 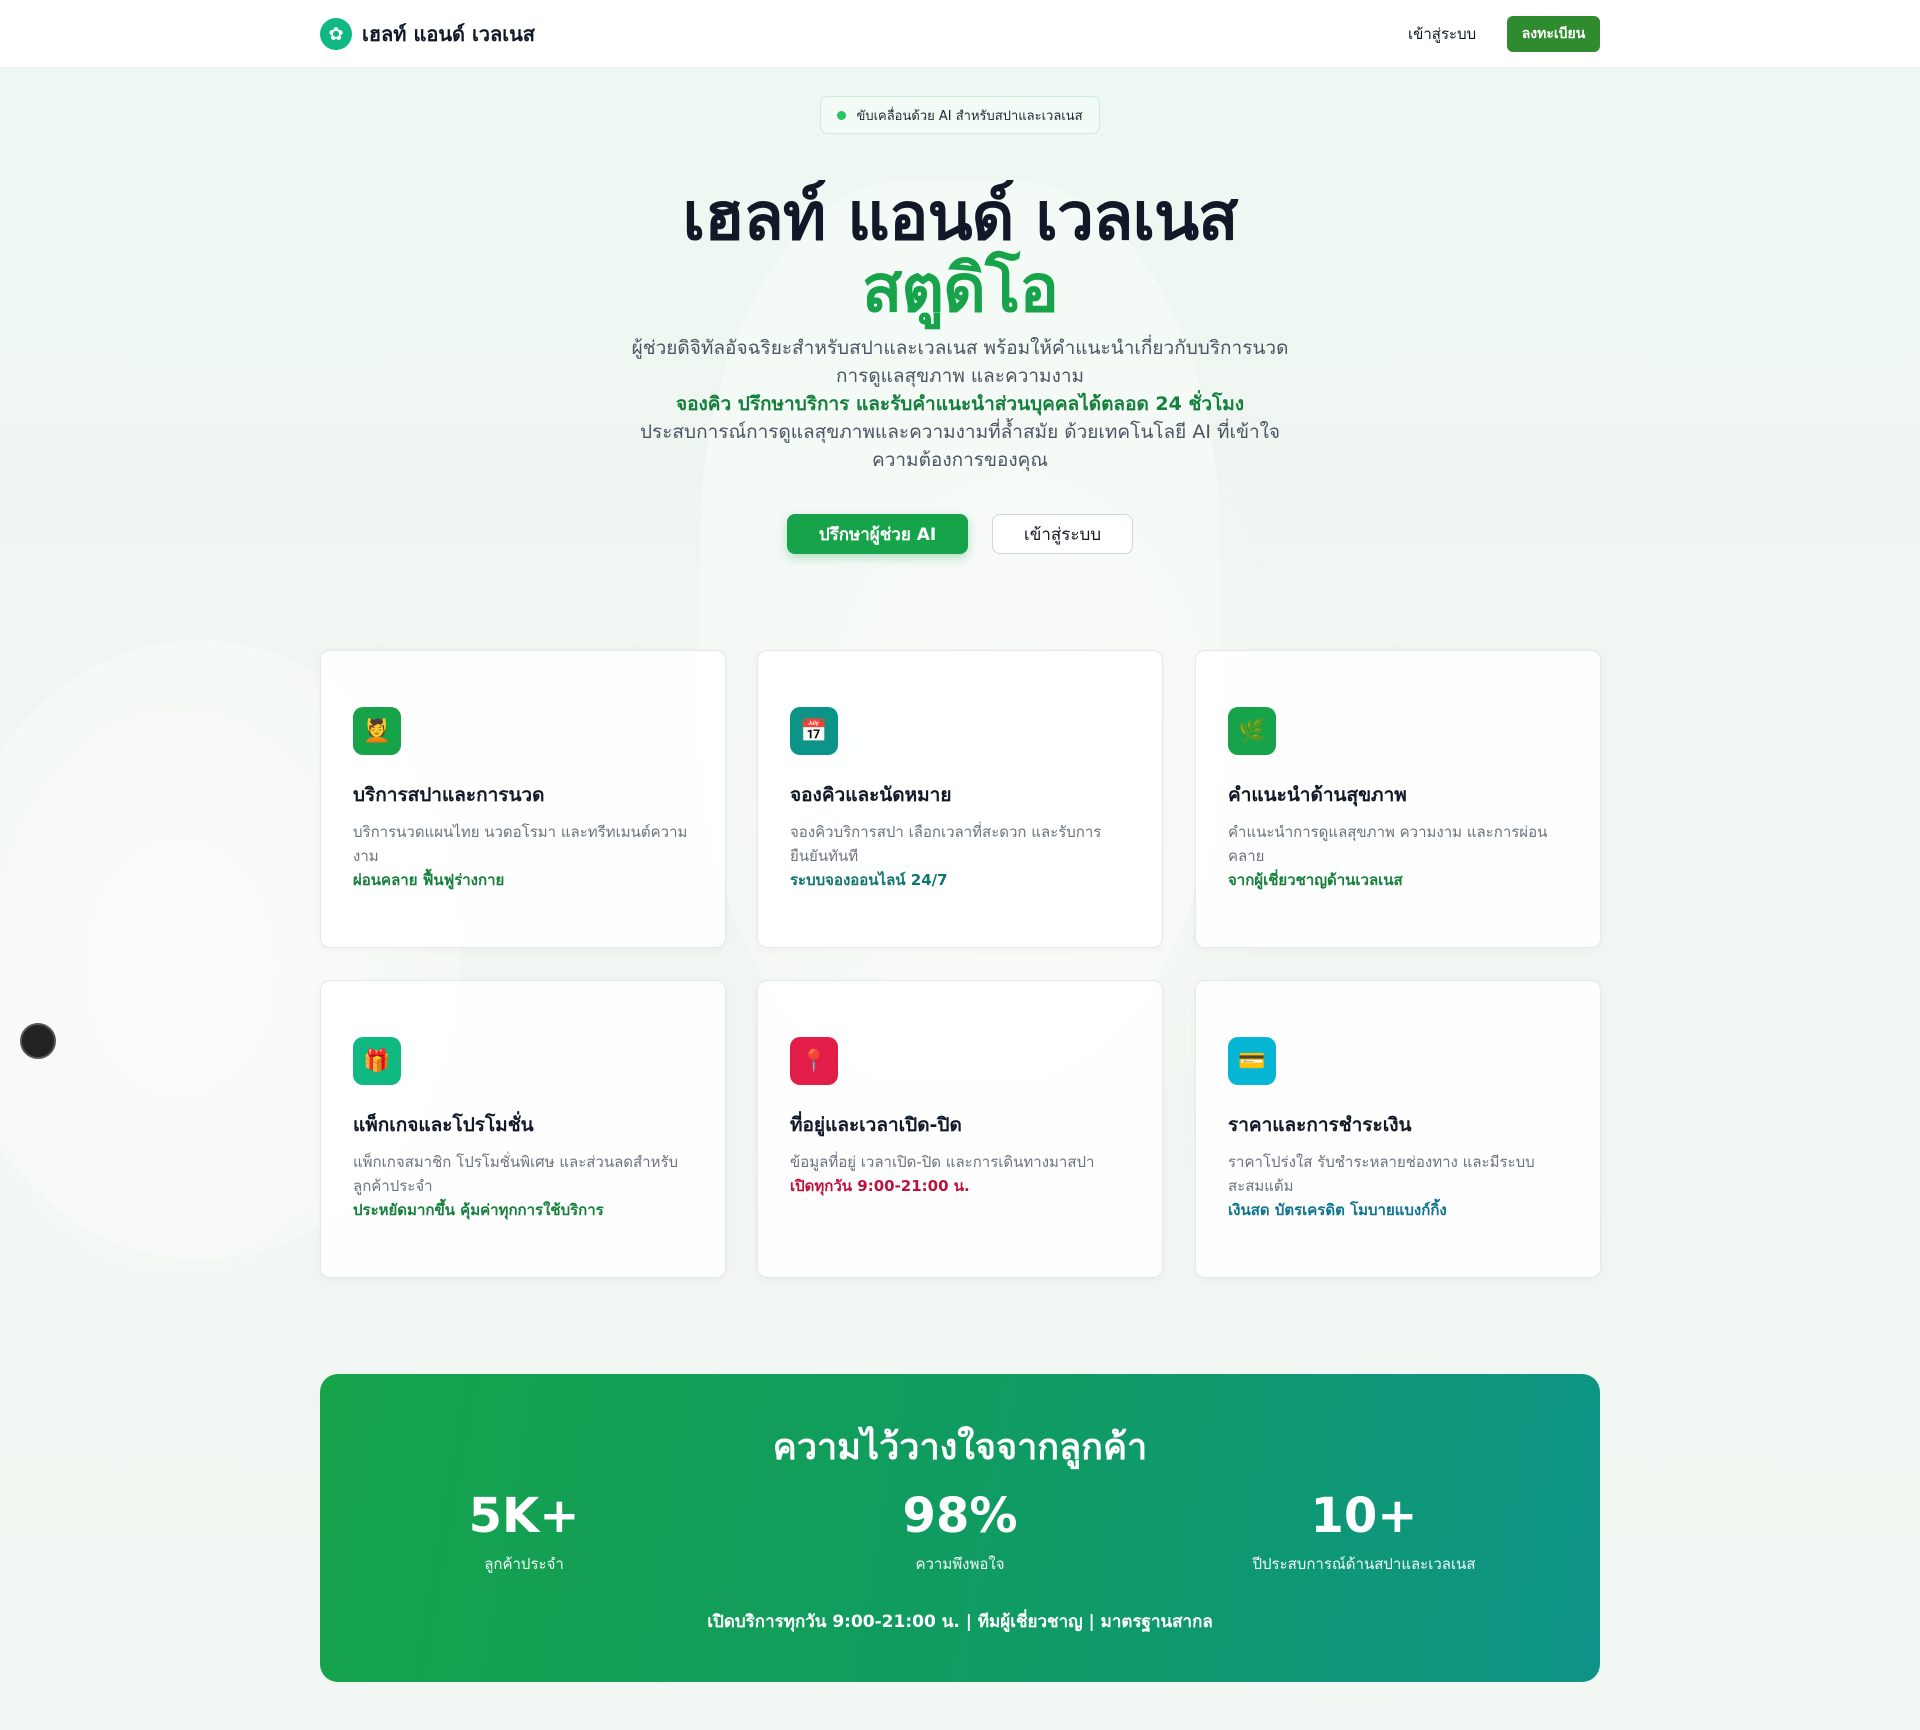 What do you see at coordinates (443, 1125) in the screenshot?
I see `card-title: แพ็กเกจและโปรโมชั่น` at bounding box center [443, 1125].